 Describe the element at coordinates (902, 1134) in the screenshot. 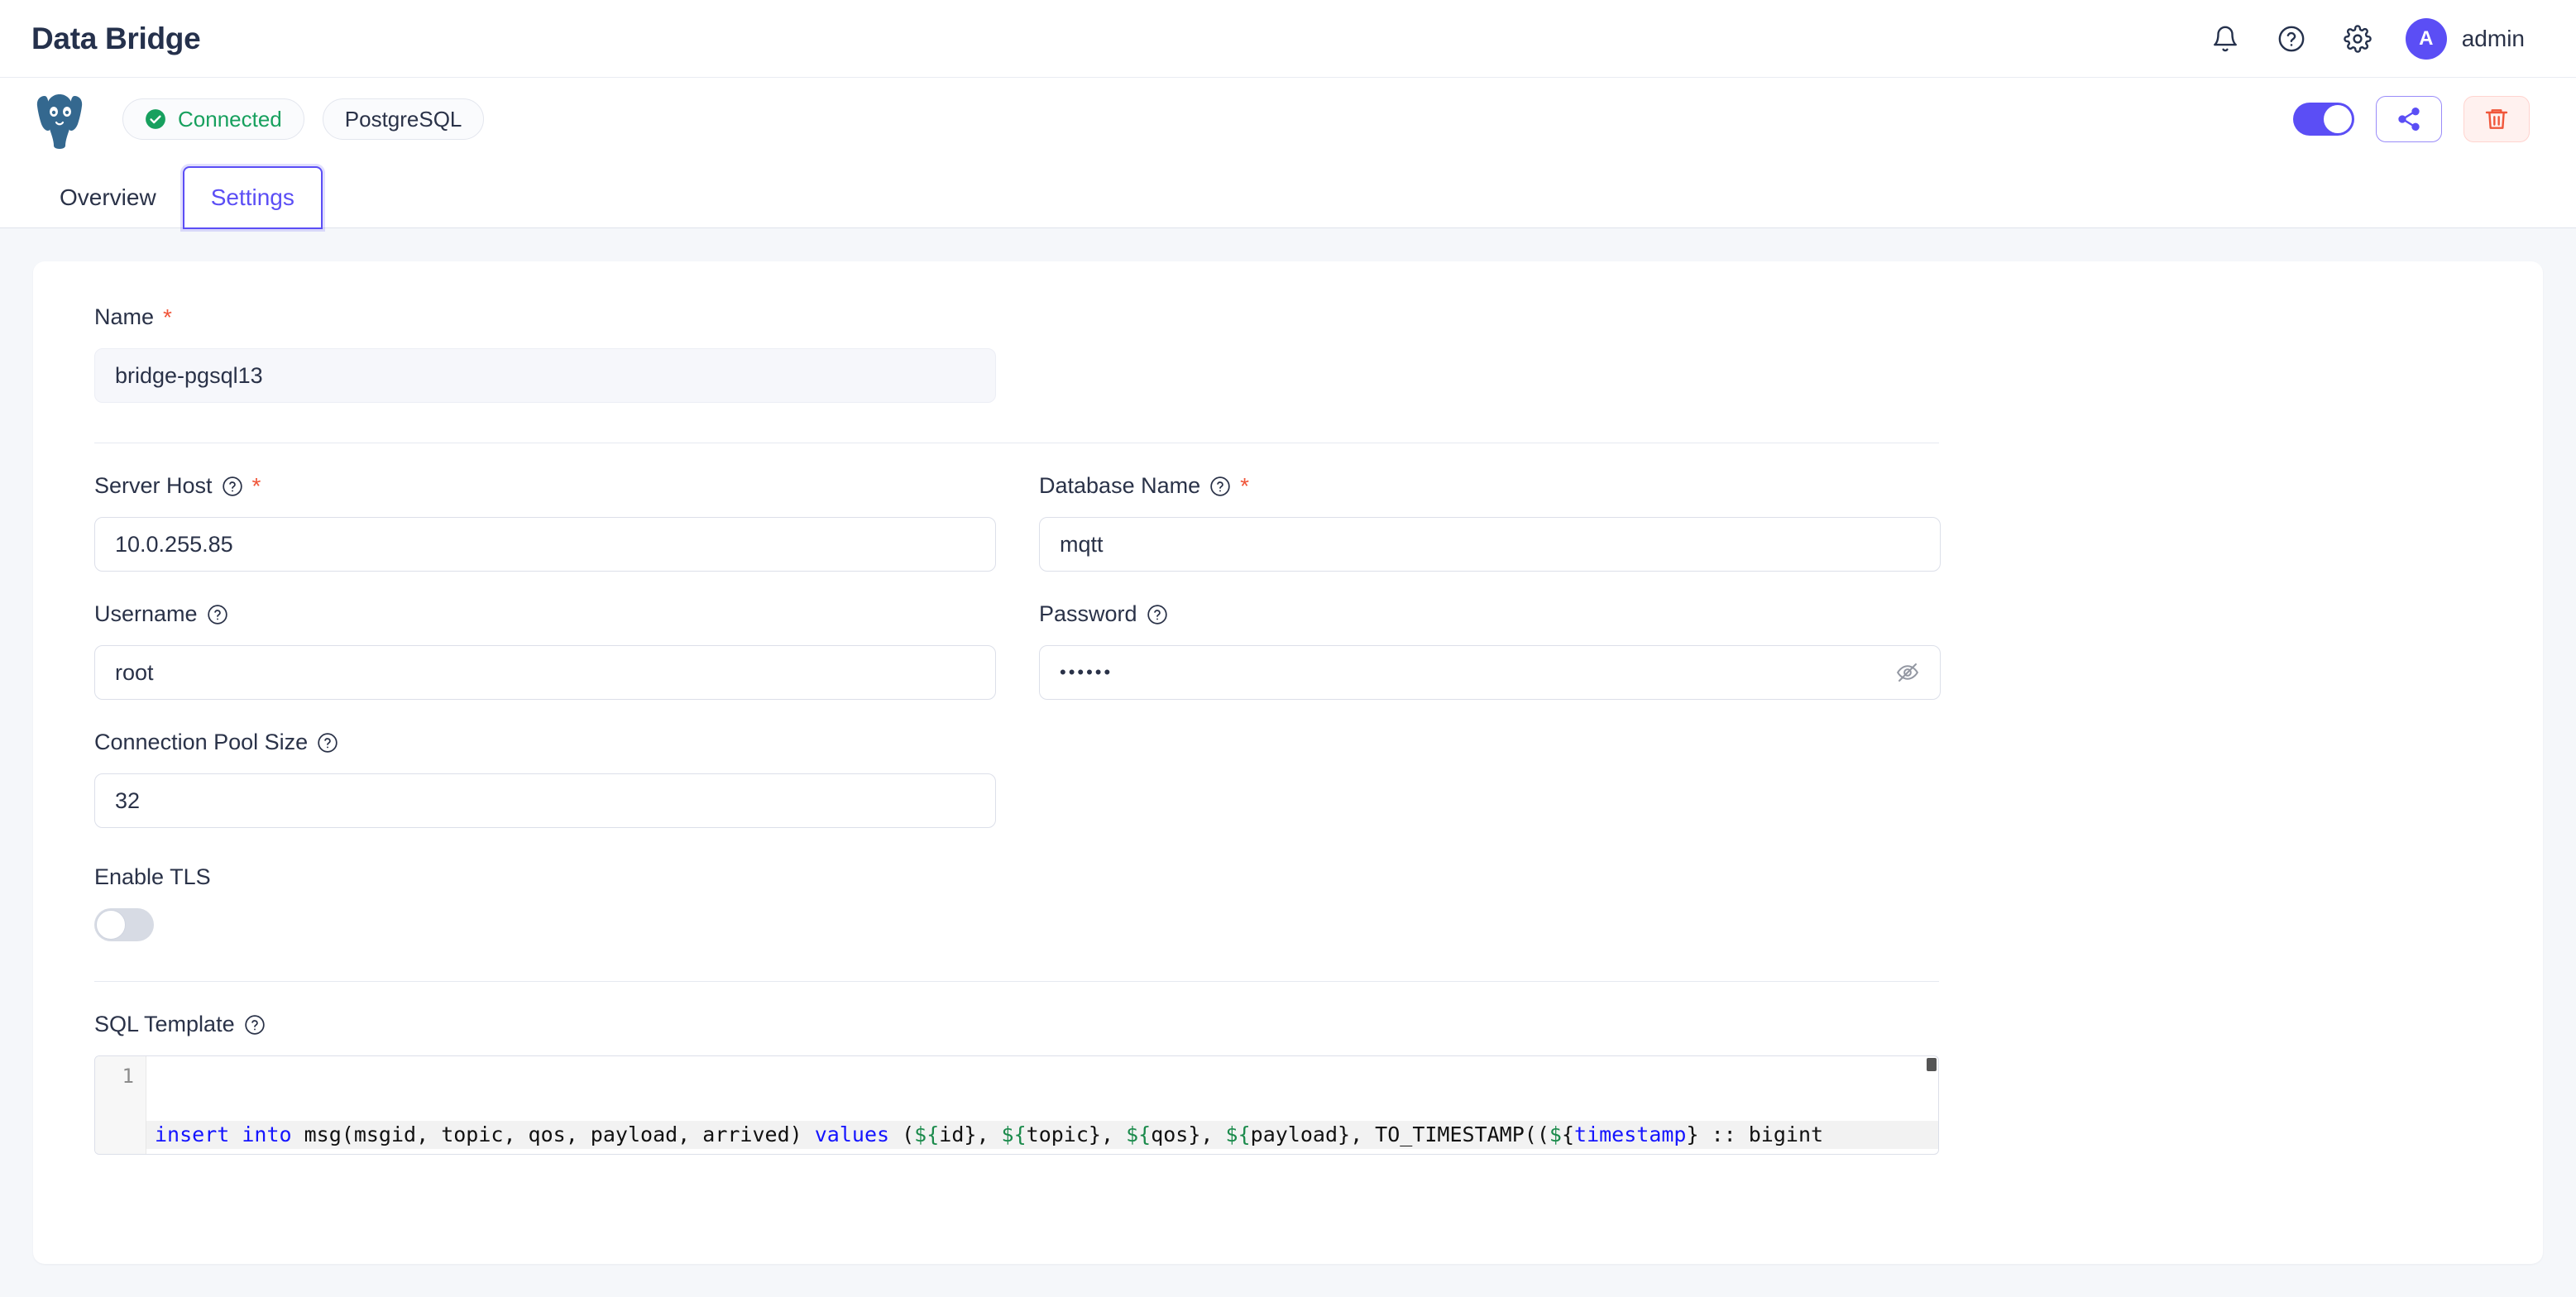

I see `sql-open-paren: (` at that location.